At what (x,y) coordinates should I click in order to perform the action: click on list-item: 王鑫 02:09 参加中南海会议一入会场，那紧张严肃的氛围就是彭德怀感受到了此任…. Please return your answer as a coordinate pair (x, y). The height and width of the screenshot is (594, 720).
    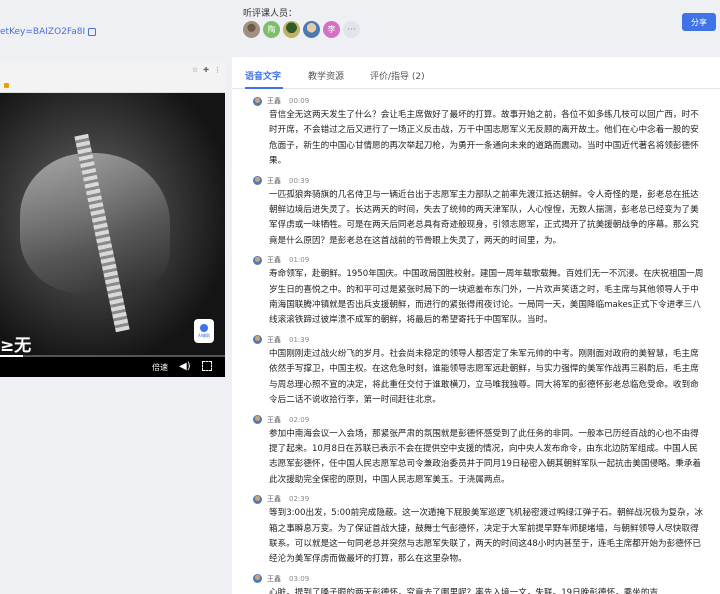
    Looking at the image, I should click on (476, 451).